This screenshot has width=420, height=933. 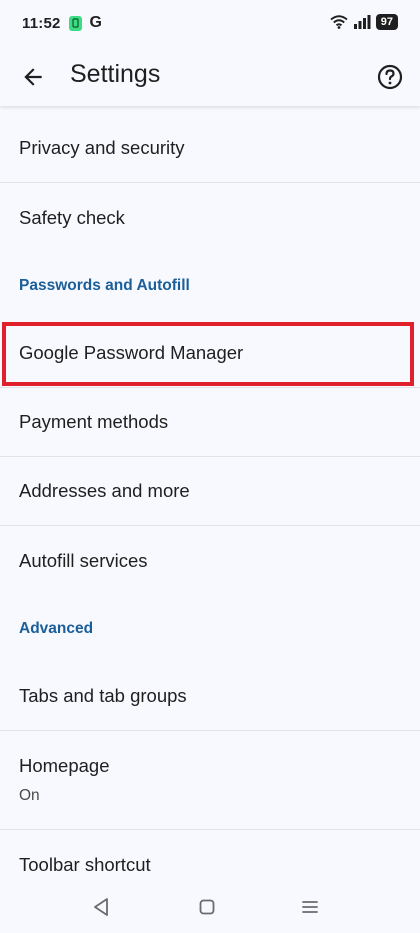 What do you see at coordinates (103, 695) in the screenshot?
I see `settings-item-label: Tabs and tab groups` at bounding box center [103, 695].